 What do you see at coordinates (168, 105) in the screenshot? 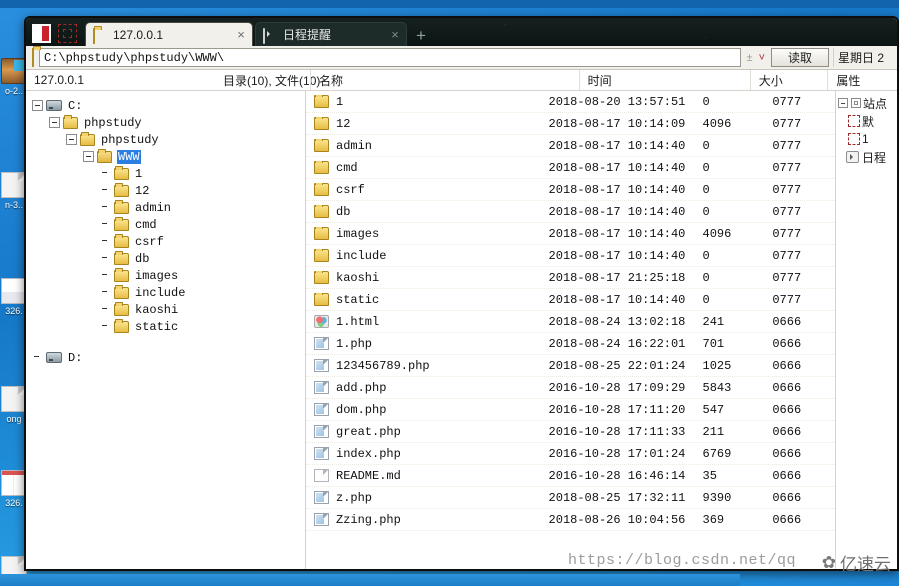
I see `tree-item-c: C:` at bounding box center [168, 105].